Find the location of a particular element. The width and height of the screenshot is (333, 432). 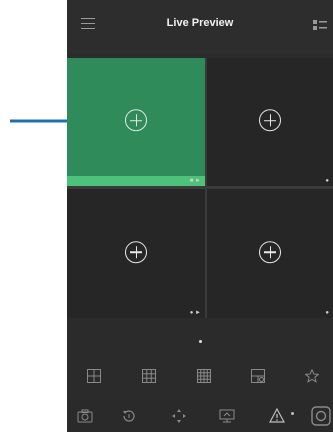

star-icon is located at coordinates (312, 376).